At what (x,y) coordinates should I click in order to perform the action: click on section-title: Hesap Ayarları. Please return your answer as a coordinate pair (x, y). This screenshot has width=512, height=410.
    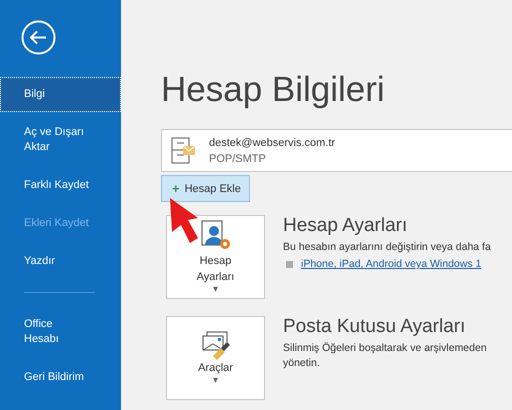
    Looking at the image, I should click on (345, 226).